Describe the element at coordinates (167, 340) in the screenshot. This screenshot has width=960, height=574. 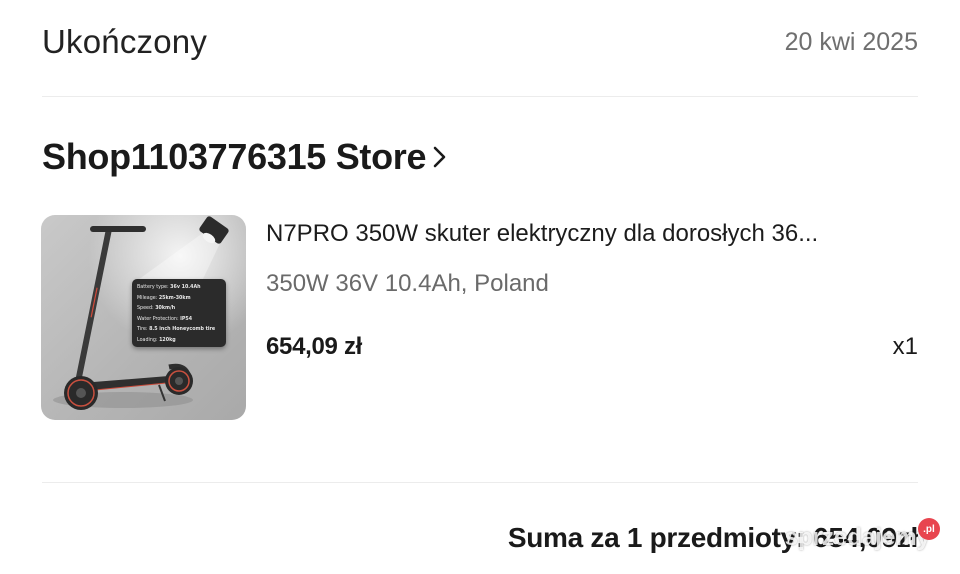
I see `spec-value: 120kg` at that location.